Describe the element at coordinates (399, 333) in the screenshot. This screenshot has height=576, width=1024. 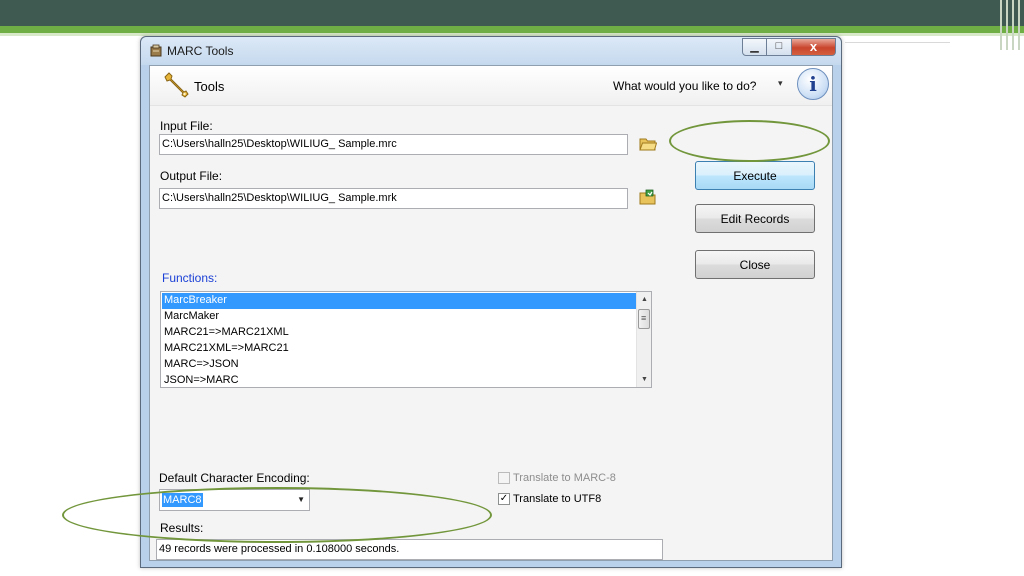
I see `list-item: MARC21=>MARC21XML` at that location.